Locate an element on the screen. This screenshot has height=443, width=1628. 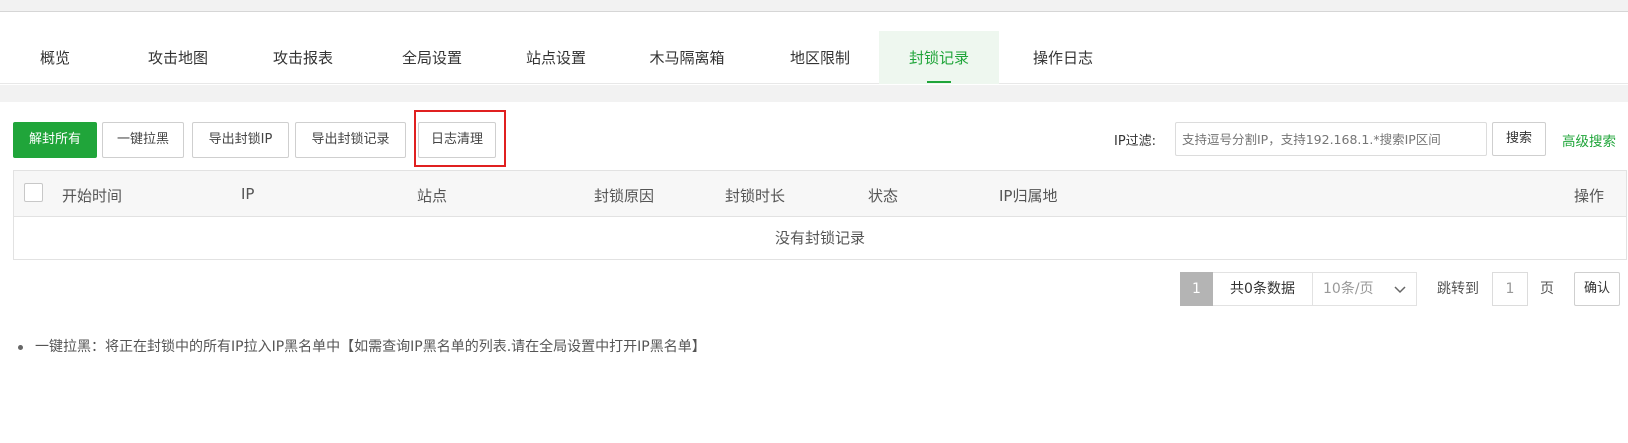
page-size-select: 10条/页 is located at coordinates (1365, 289).